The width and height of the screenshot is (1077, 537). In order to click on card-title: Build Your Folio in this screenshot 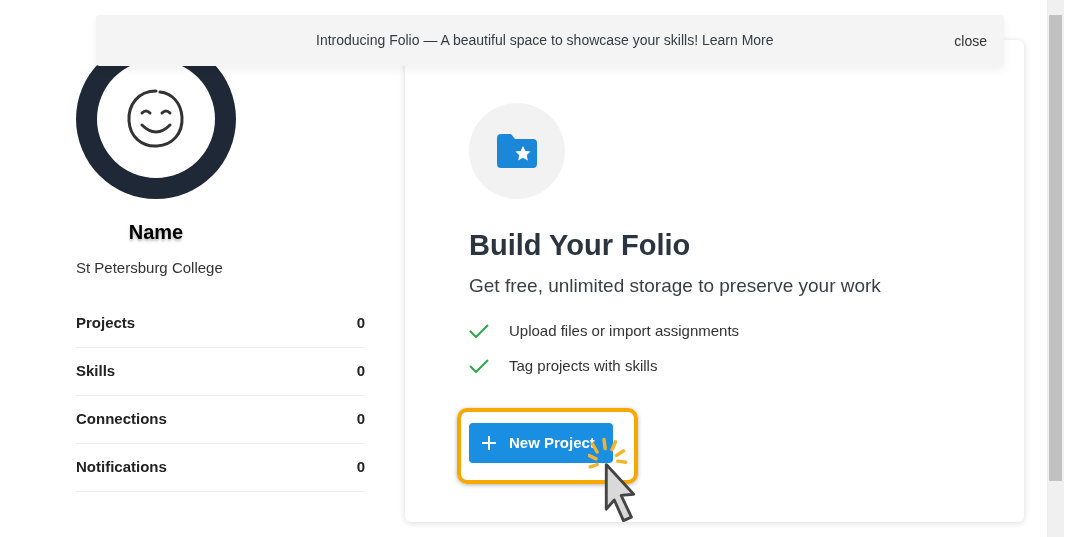, I will do `click(580, 245)`.